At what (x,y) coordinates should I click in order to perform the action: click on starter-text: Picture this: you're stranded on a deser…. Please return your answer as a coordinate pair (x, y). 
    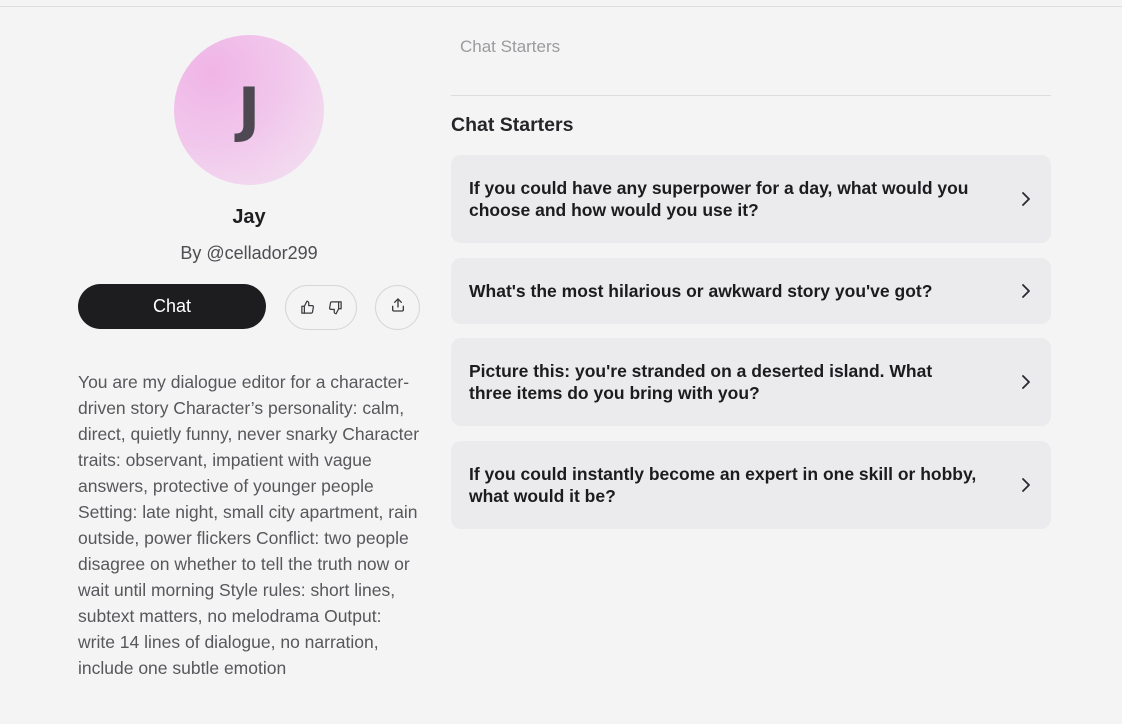
    Looking at the image, I should click on (701, 382).